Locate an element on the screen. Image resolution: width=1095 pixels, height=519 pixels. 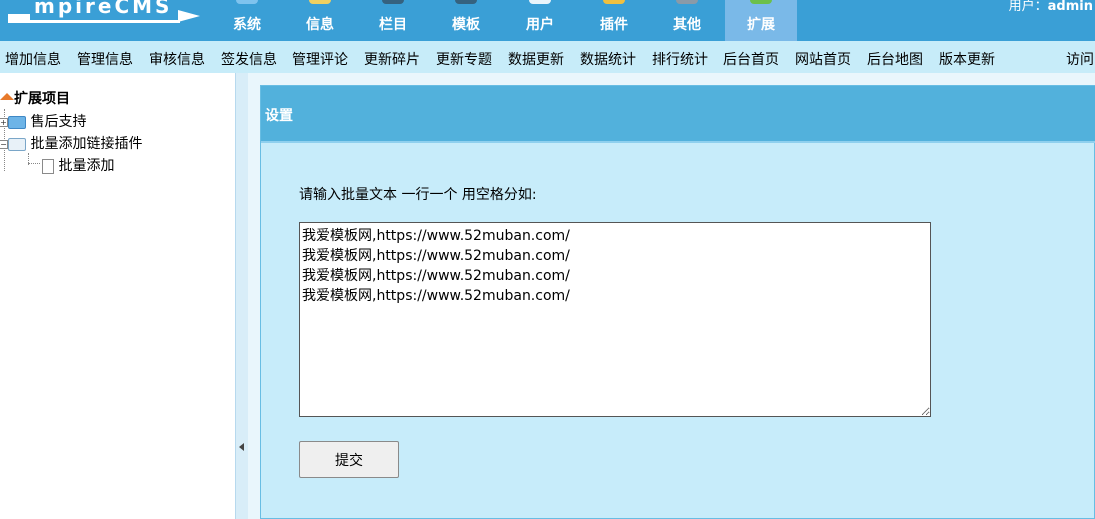
column-icon is located at coordinates (393, 2).